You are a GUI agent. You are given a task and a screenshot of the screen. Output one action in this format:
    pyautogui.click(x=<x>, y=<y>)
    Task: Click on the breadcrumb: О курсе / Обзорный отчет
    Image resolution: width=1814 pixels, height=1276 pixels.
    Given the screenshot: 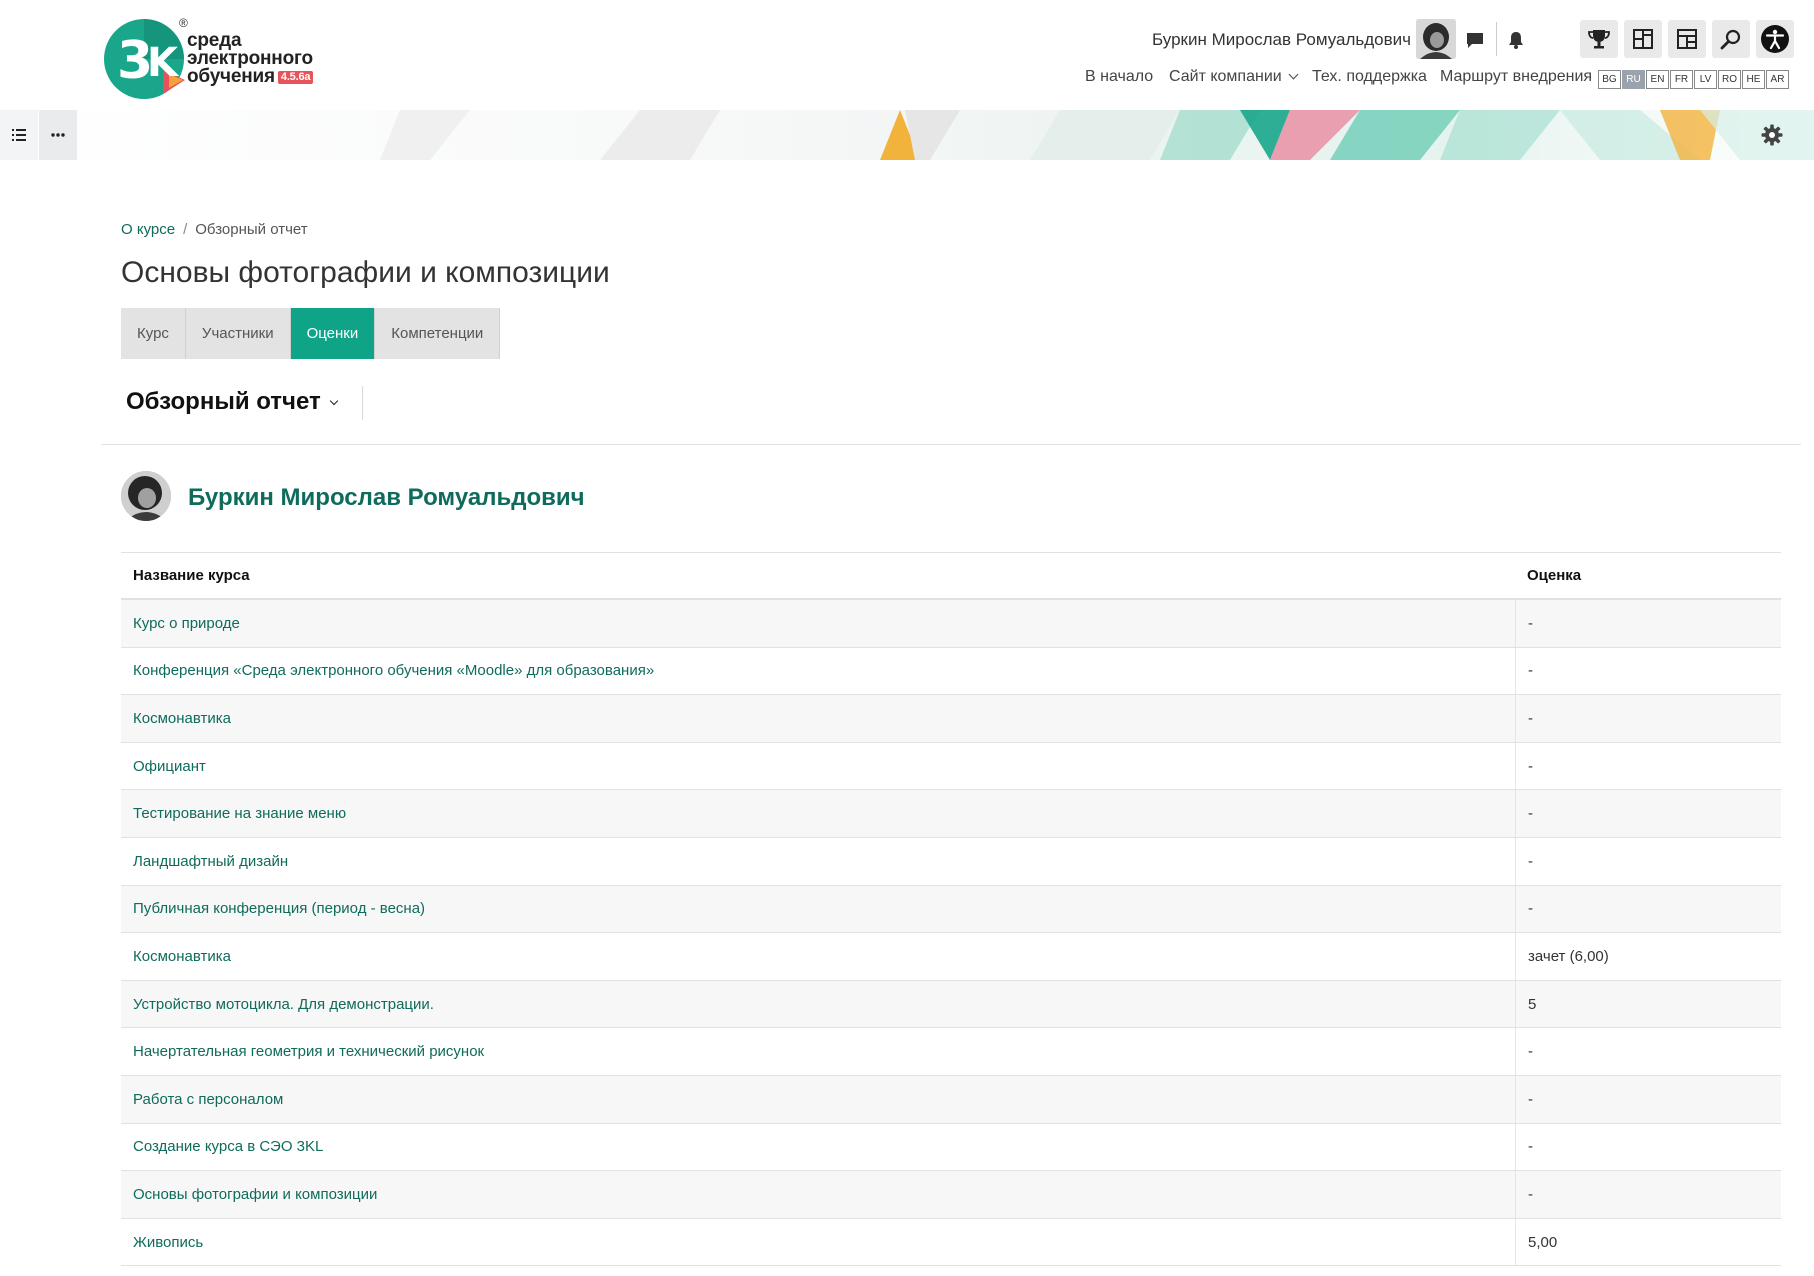 What is the action you would take?
    pyautogui.click(x=214, y=229)
    